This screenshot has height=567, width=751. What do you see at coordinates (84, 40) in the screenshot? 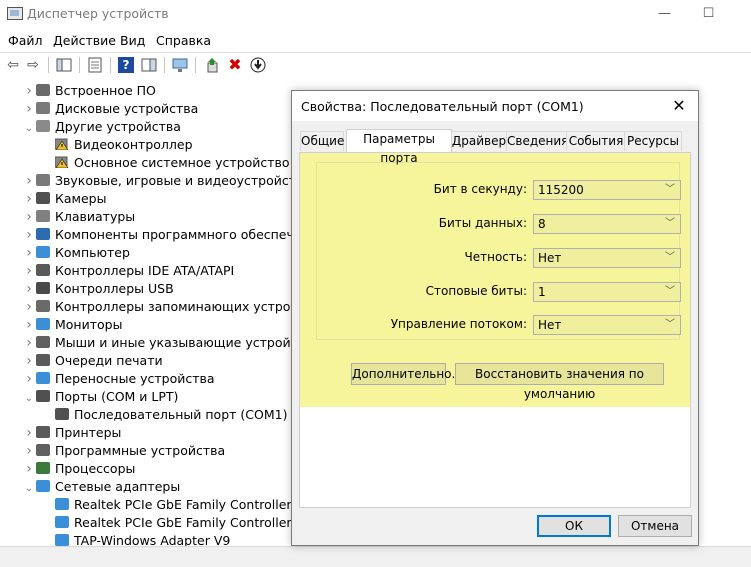
I see `menu-action: Действие` at bounding box center [84, 40].